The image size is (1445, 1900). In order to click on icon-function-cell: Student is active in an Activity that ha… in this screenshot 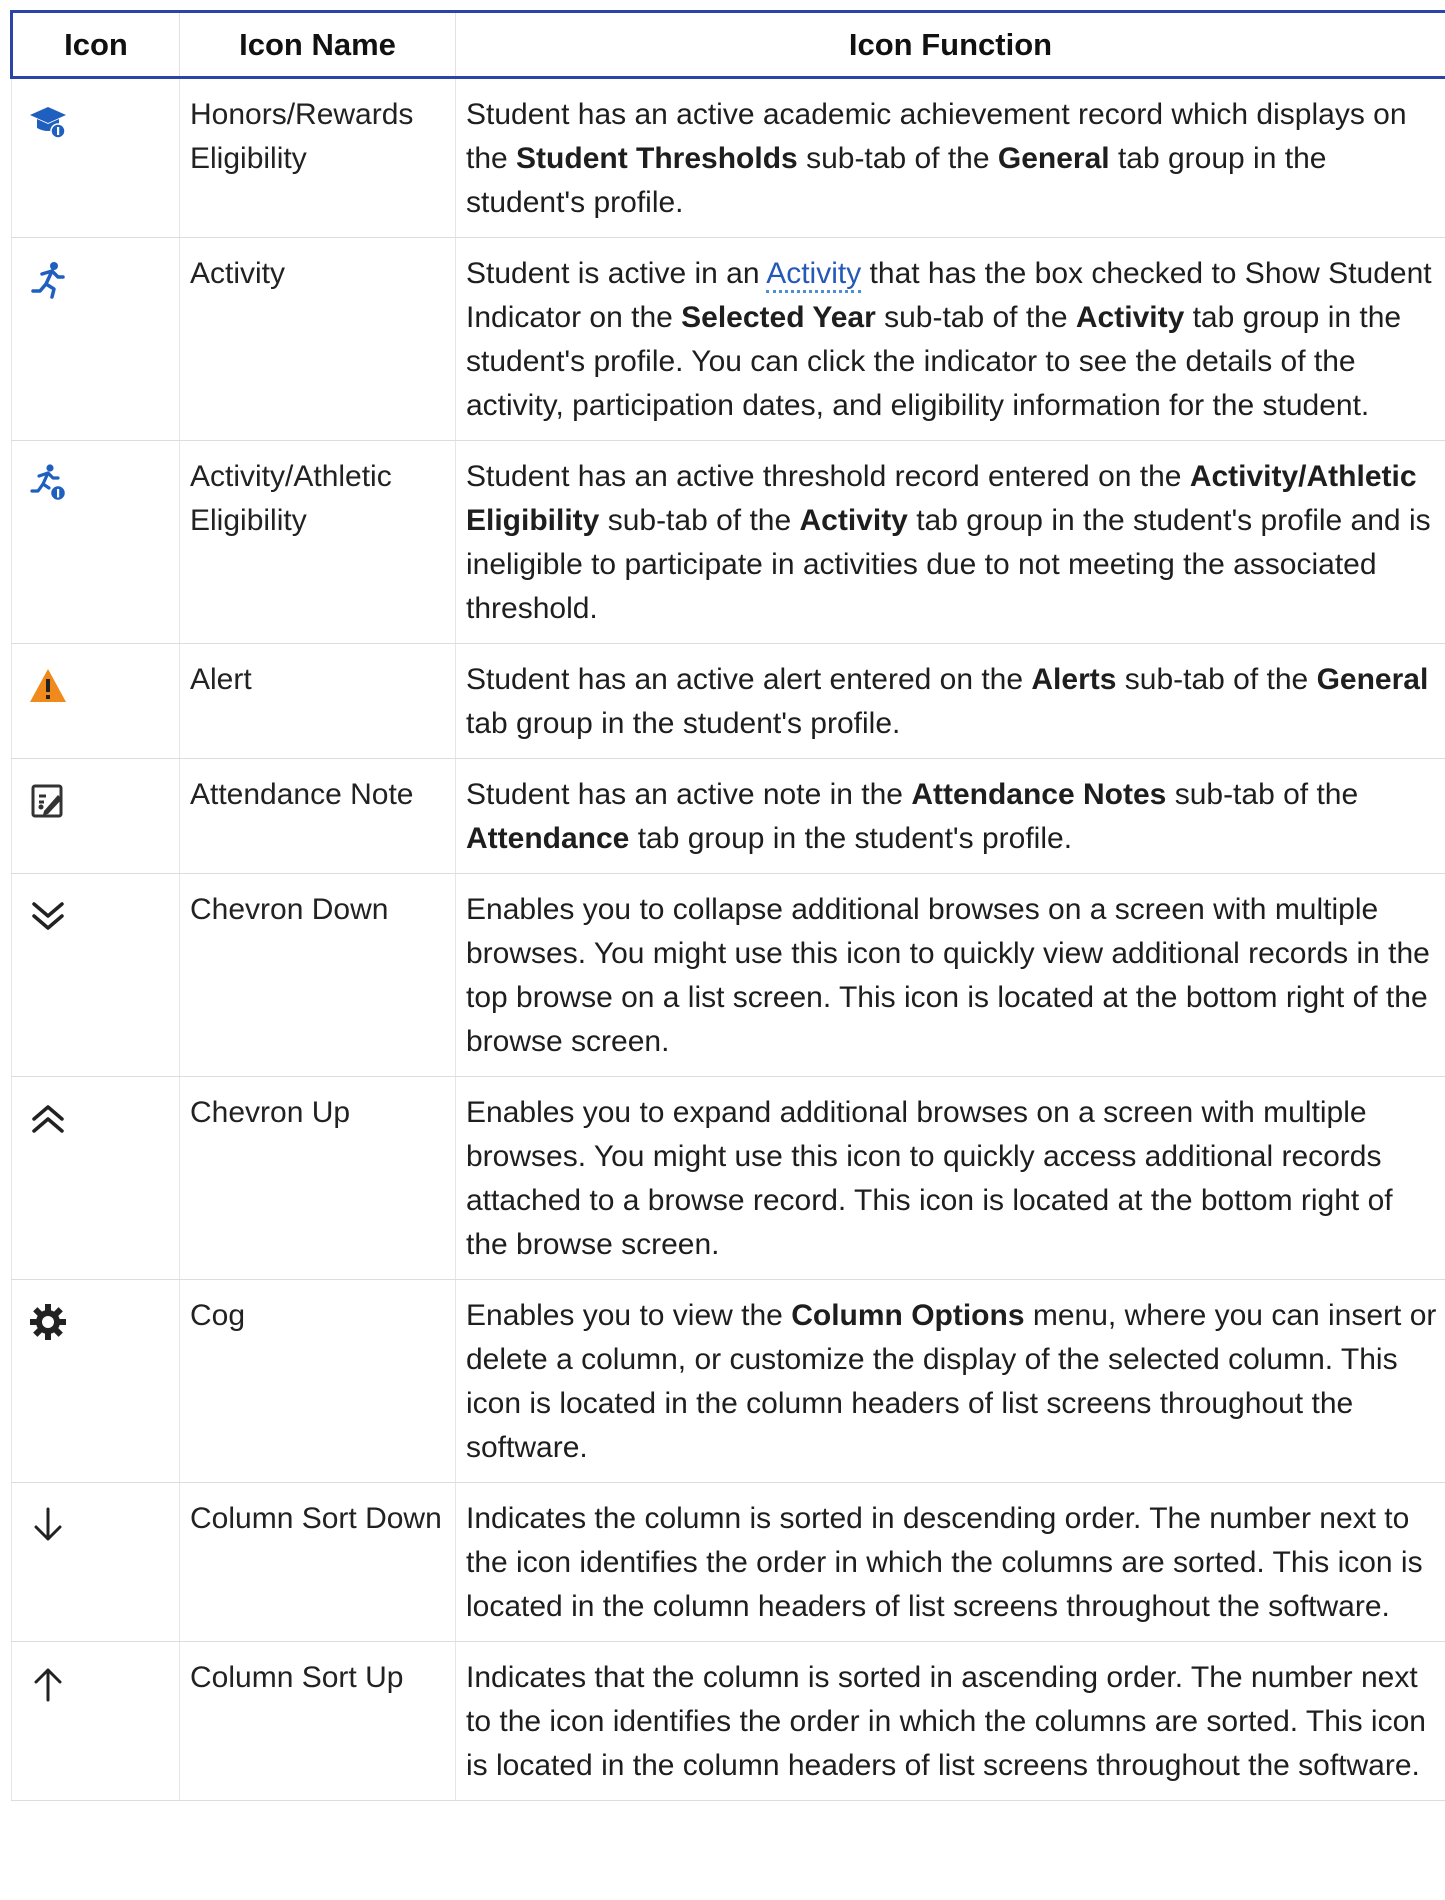, I will do `click(950, 339)`.